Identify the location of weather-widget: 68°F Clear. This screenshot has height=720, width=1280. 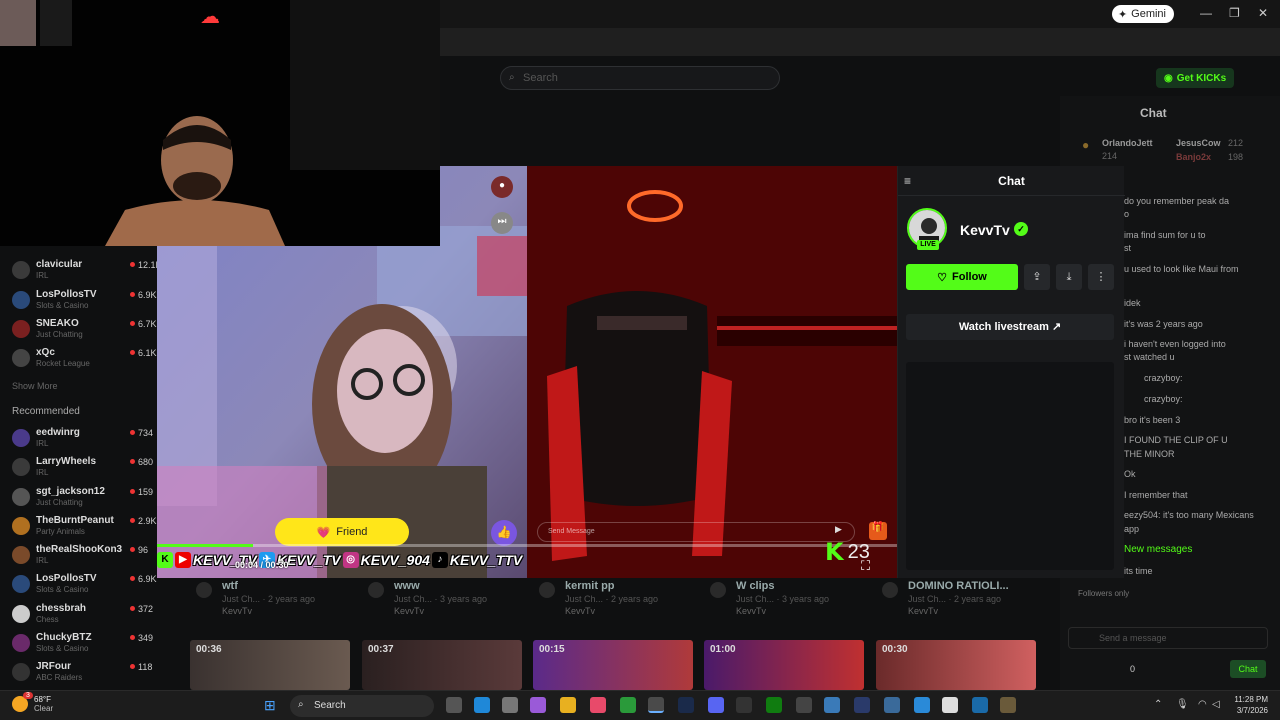
(32, 704).